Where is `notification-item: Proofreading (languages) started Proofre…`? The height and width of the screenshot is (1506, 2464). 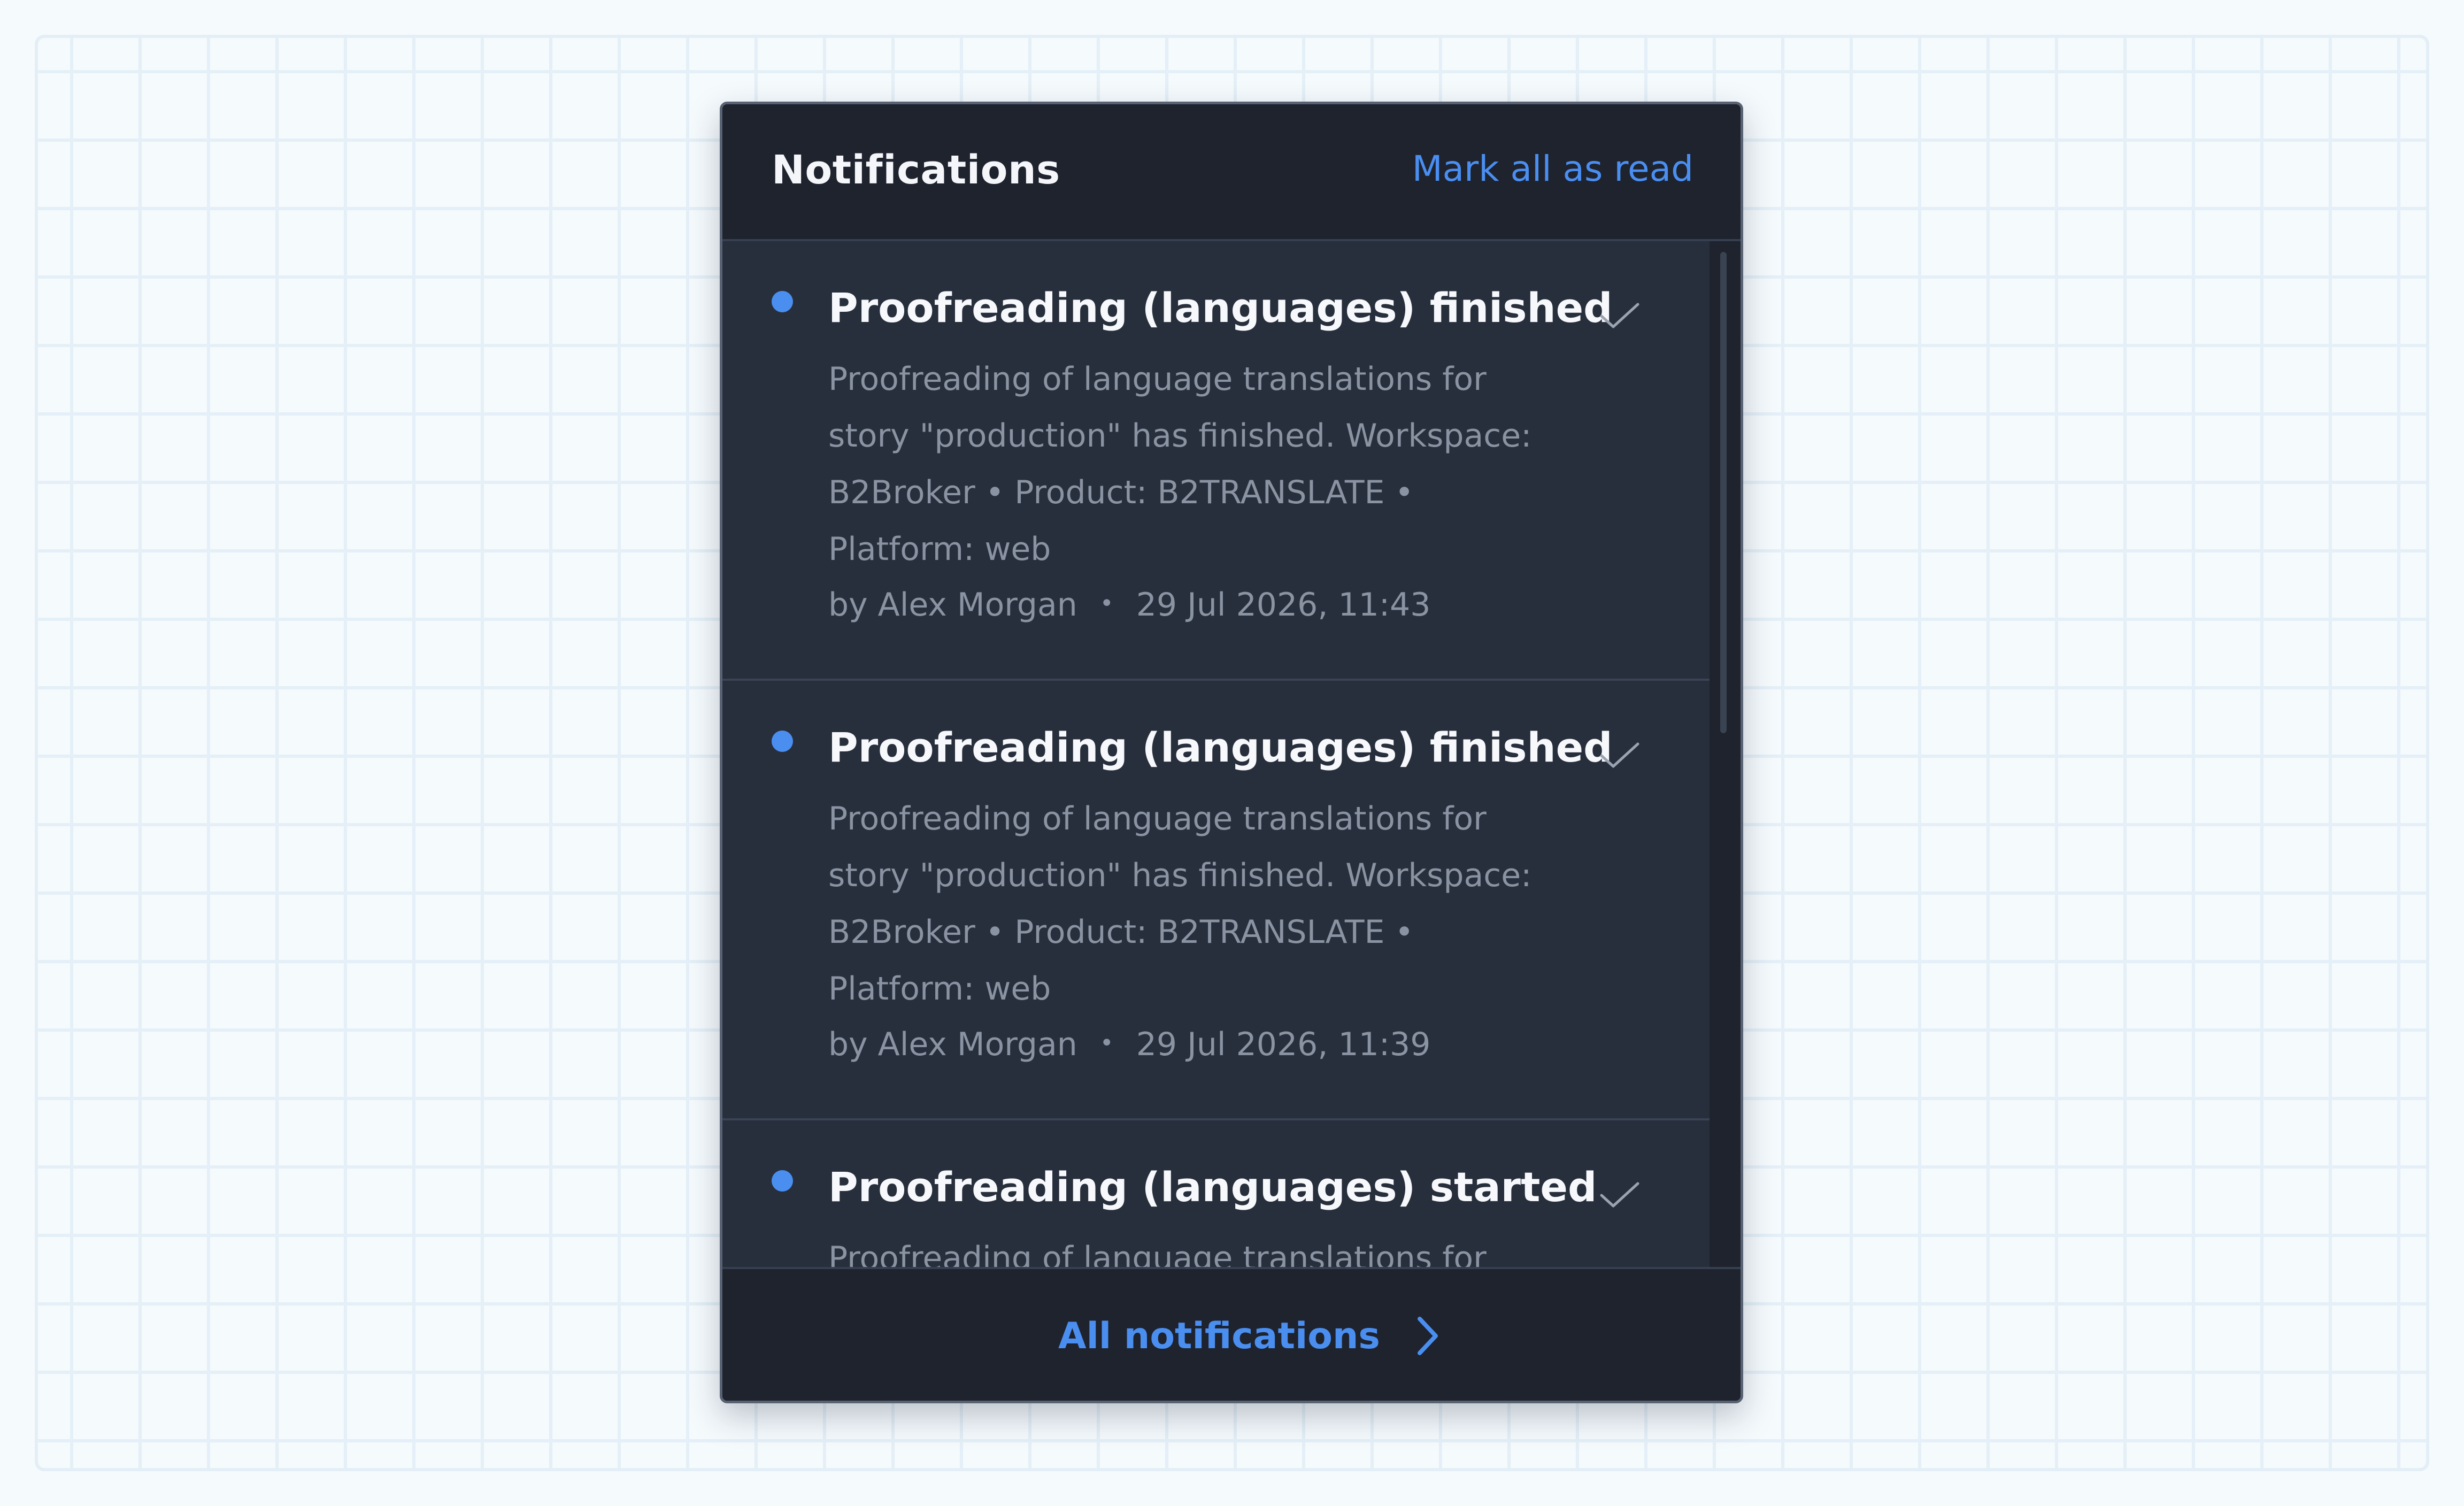 notification-item: Proofreading (languages) started Proofre… is located at coordinates (1216, 1193).